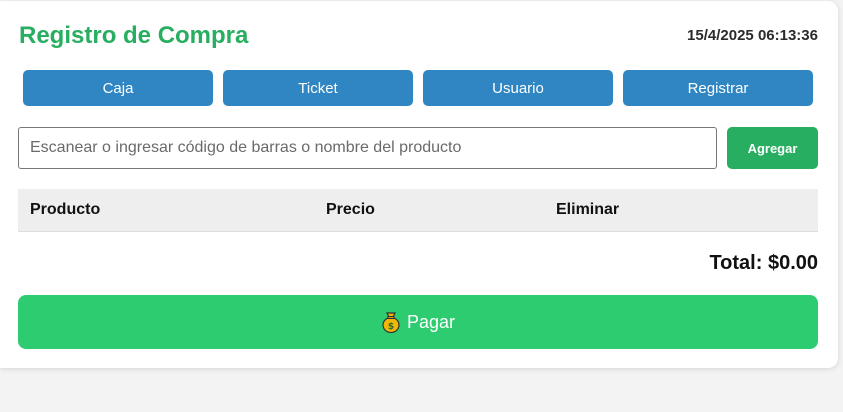 This screenshot has height=412, width=843. Describe the element at coordinates (518, 88) in the screenshot. I see `nav-button-usuario: Usuario` at that location.